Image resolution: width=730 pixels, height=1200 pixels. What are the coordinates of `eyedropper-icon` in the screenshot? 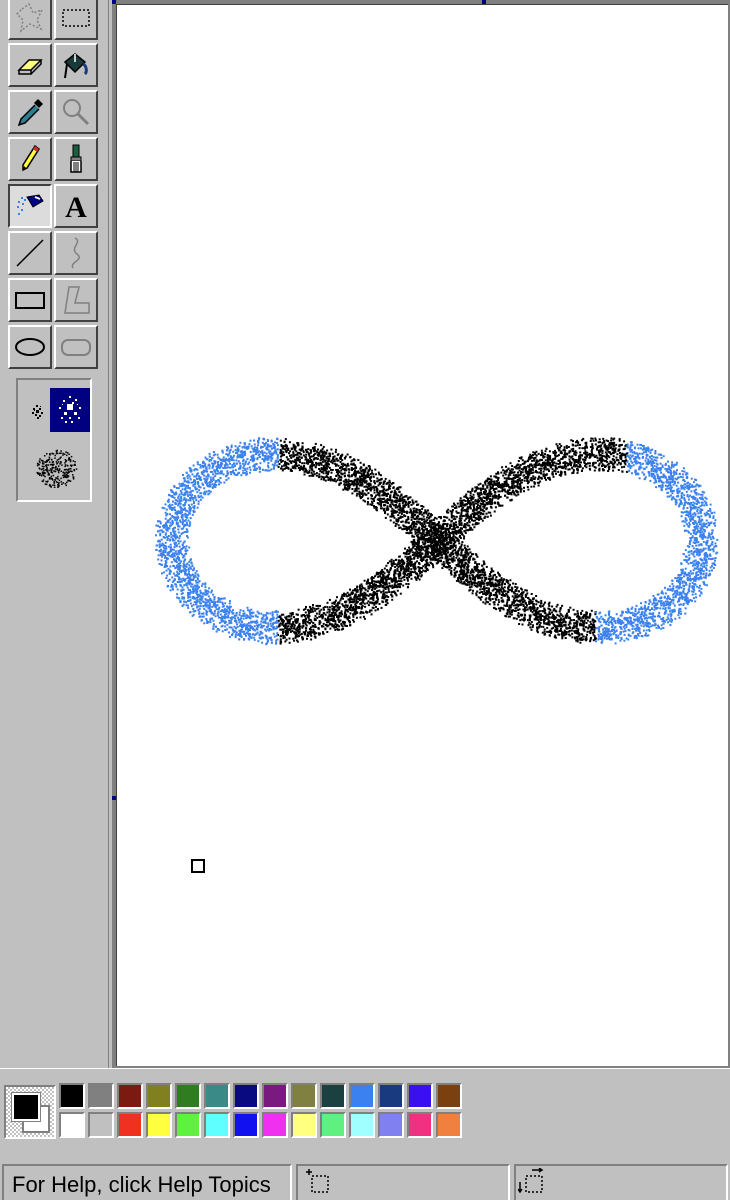 It's located at (30, 113).